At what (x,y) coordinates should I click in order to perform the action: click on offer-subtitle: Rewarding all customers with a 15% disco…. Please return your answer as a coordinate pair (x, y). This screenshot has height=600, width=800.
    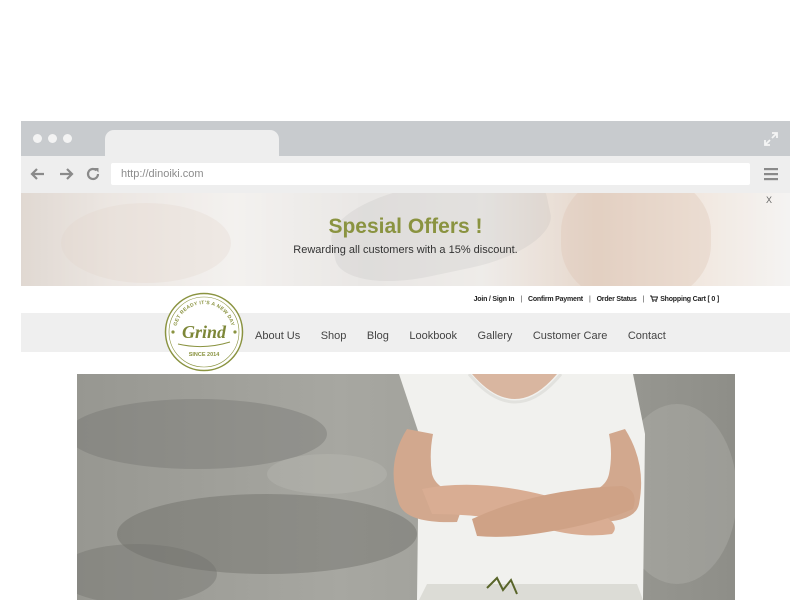
    Looking at the image, I should click on (405, 250).